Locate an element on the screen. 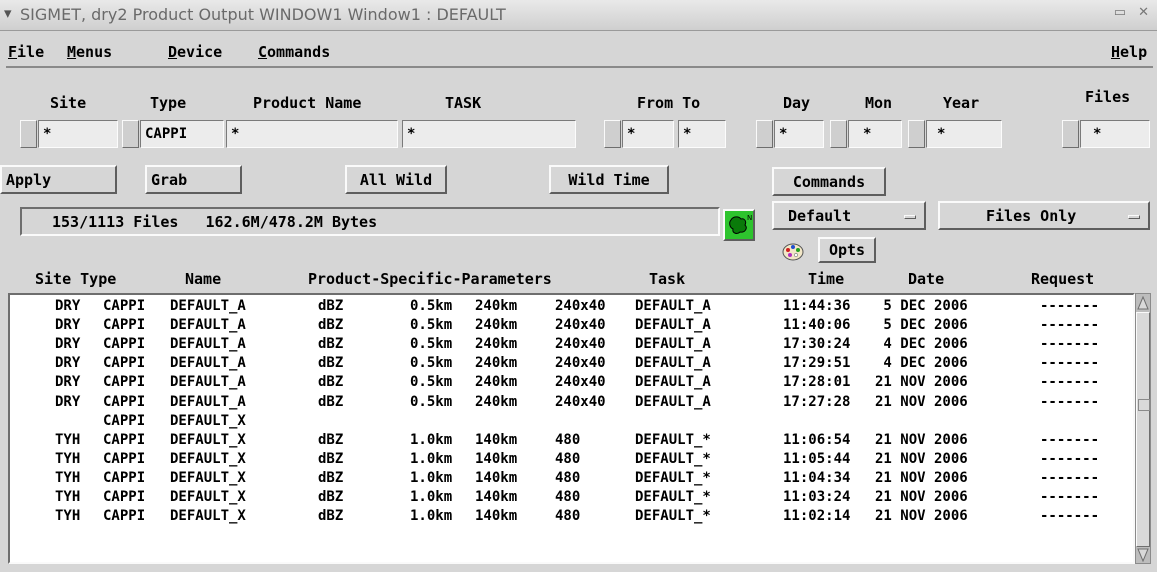 Image resolution: width=1157 pixels, height=572 pixels. row-date: 5 DEC 2006 is located at coordinates (921, 306).